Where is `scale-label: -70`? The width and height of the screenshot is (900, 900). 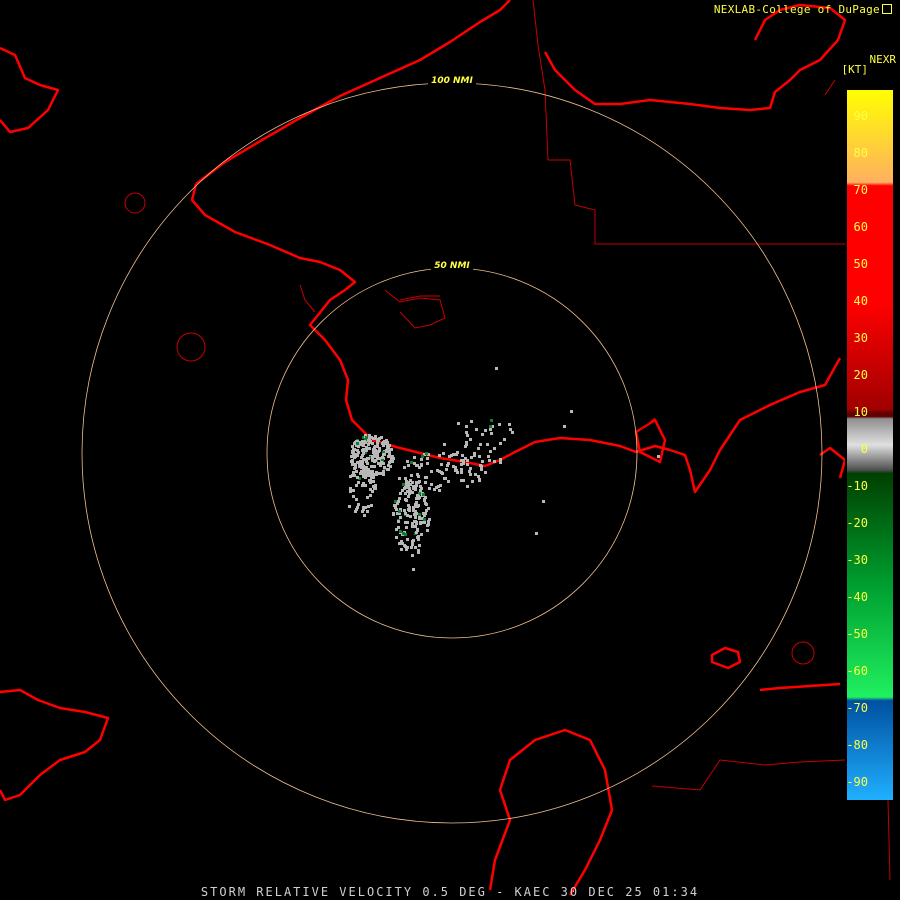
scale-label: -70 is located at coordinates (857, 708).